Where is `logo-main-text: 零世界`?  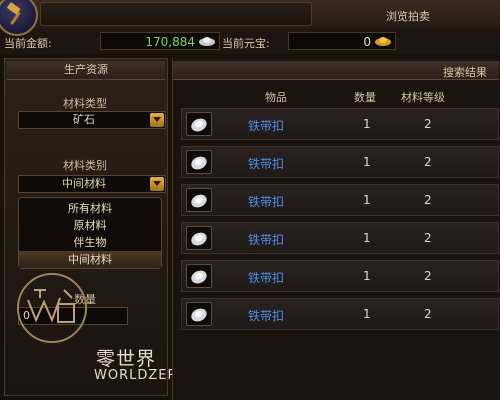 logo-main-text: 零世界 is located at coordinates (126, 359).